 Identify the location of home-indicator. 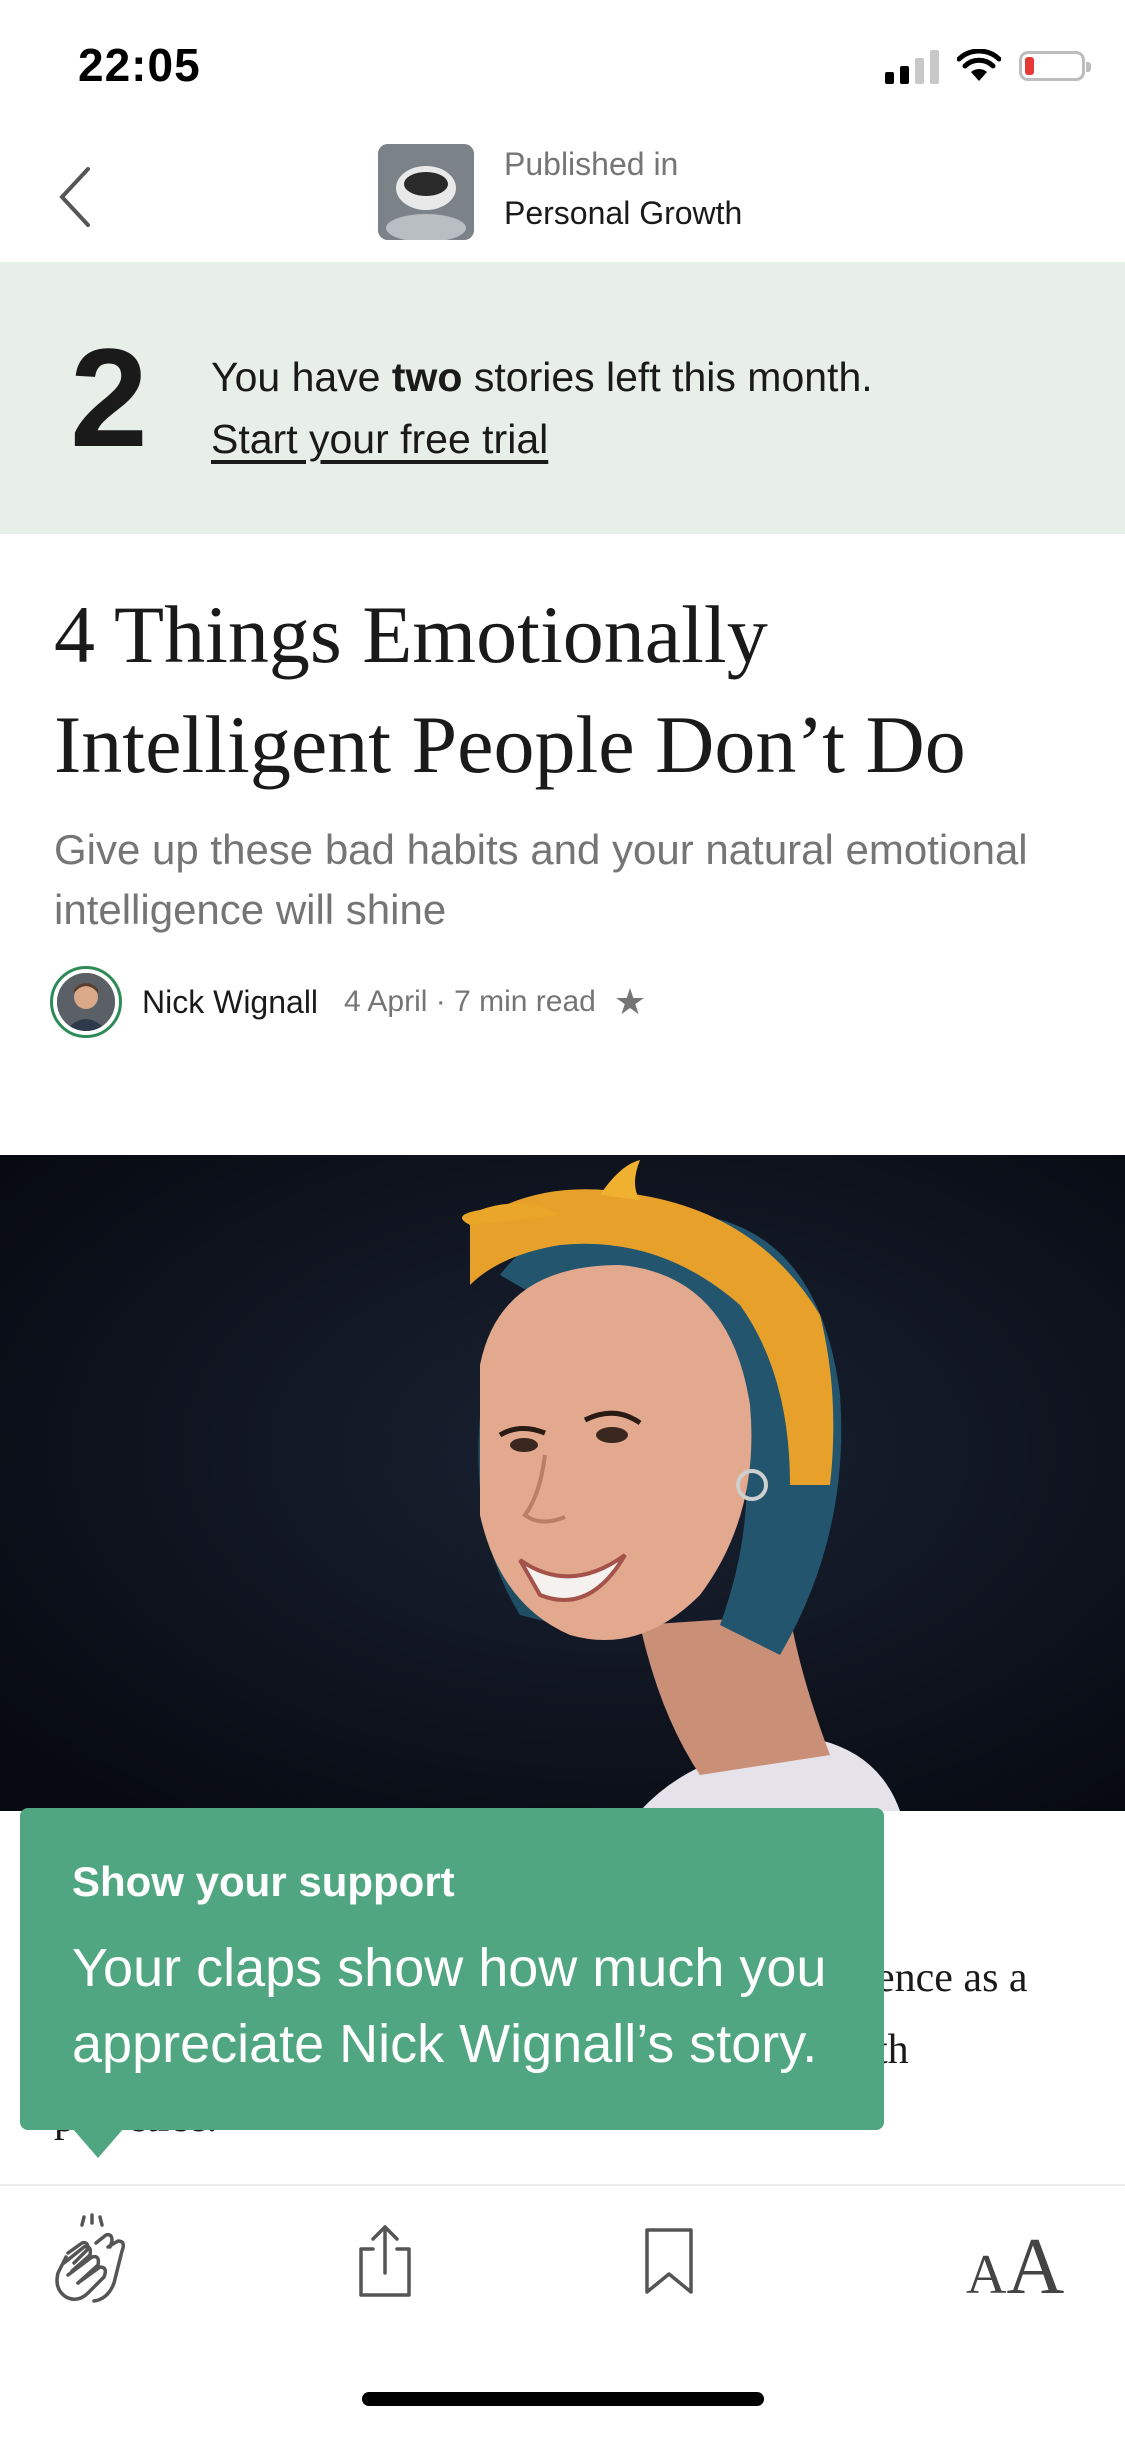
(563, 2399).